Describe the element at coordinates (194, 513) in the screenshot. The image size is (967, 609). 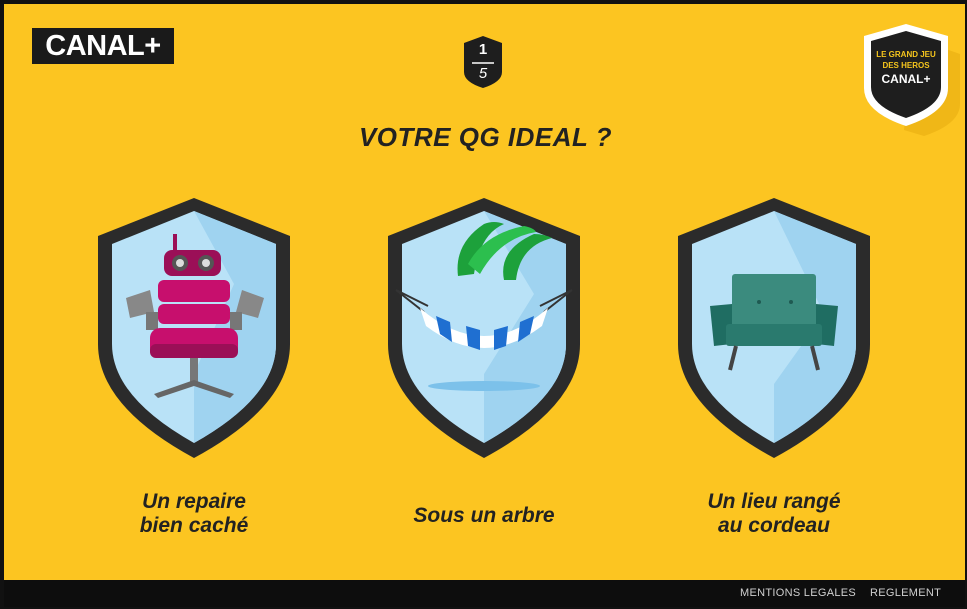
I see `answer-label-1: Un repaire bien caché` at that location.